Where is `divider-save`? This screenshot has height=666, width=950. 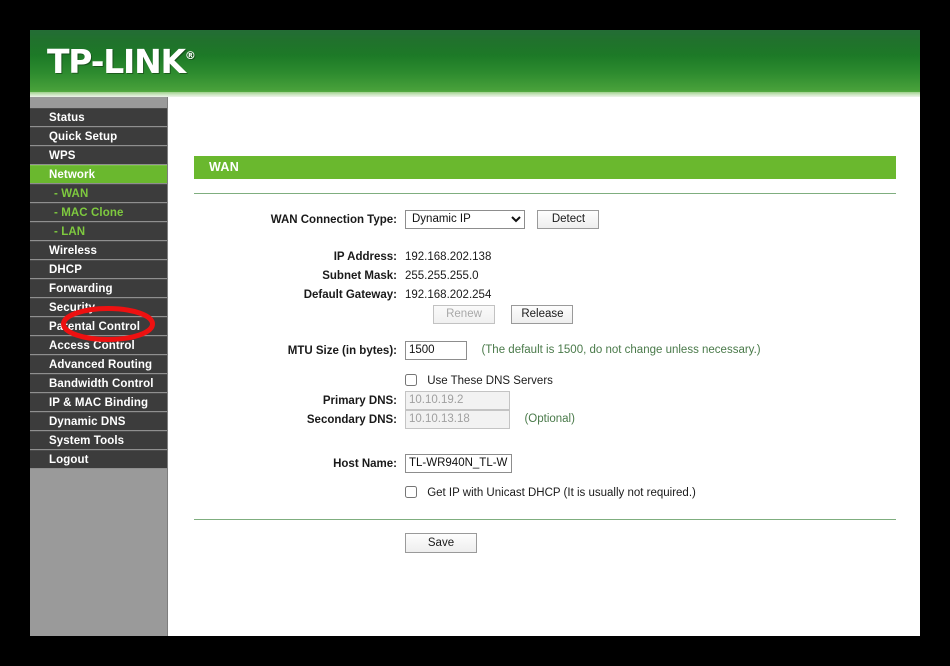 divider-save is located at coordinates (545, 519).